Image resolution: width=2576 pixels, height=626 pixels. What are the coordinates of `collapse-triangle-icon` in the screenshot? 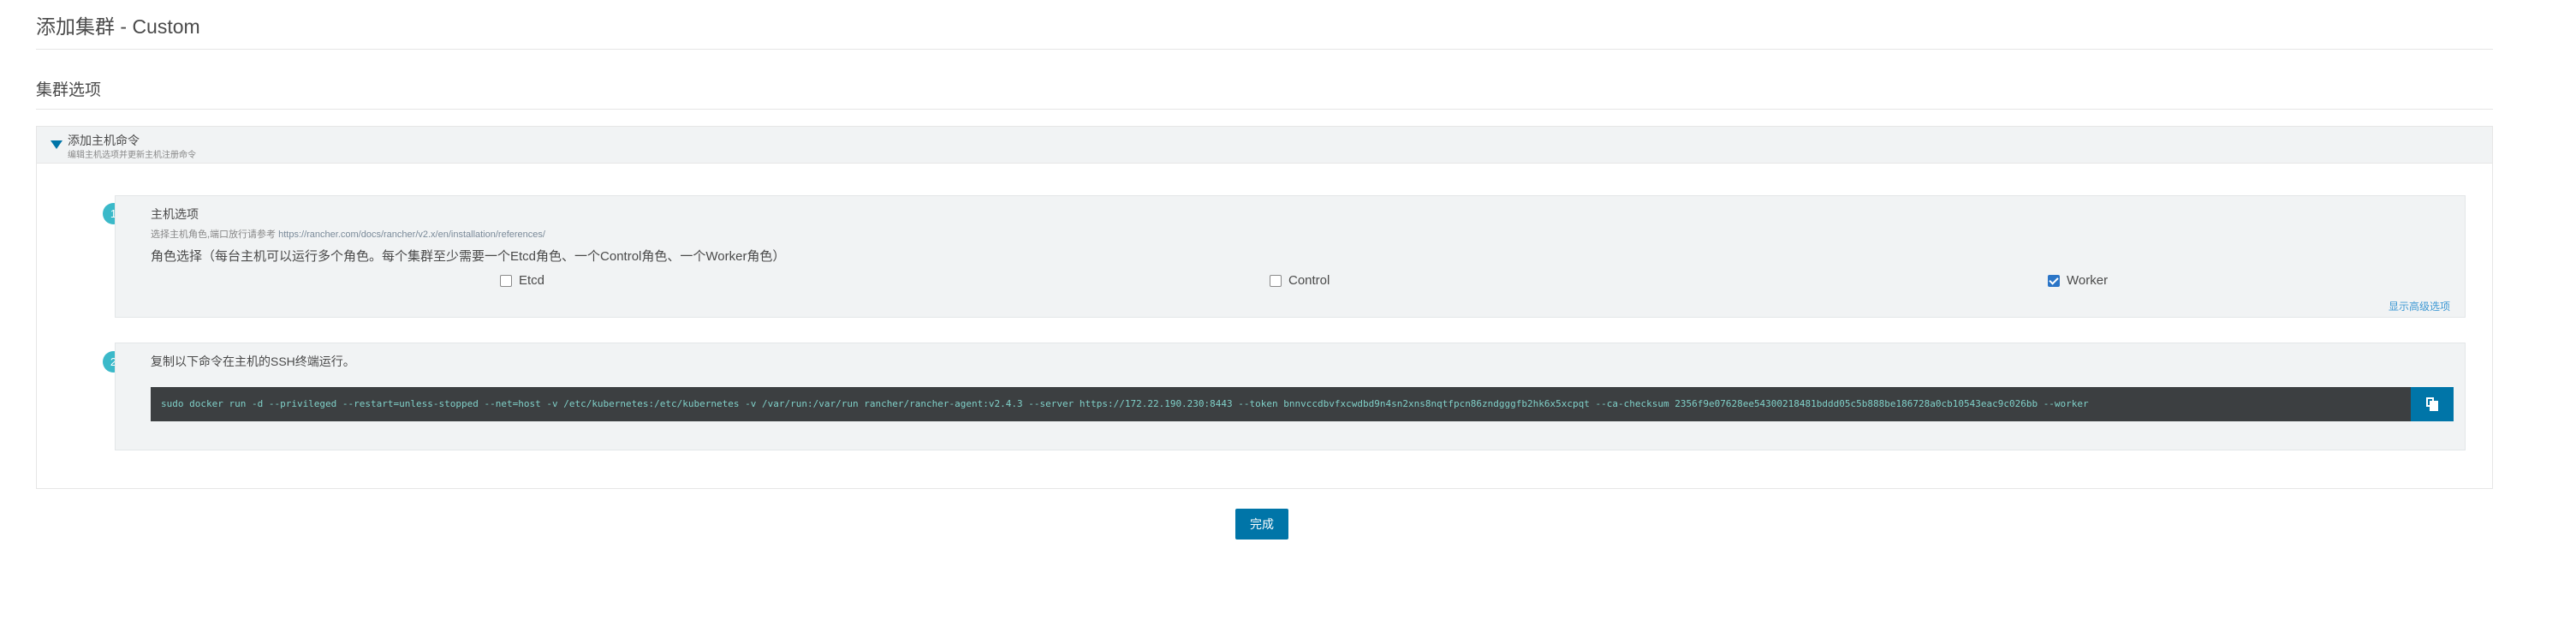 It's located at (56, 144).